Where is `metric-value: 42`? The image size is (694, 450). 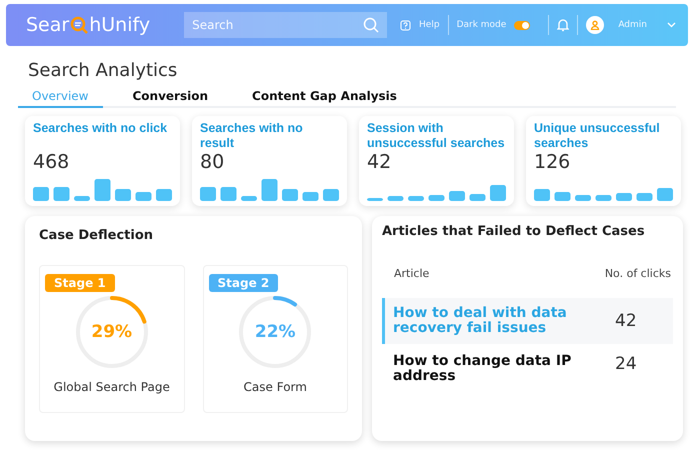 metric-value: 42 is located at coordinates (379, 162).